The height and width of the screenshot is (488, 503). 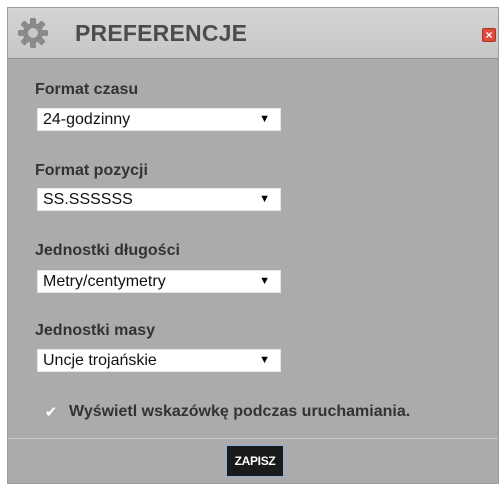 What do you see at coordinates (87, 89) in the screenshot?
I see `time-format-label: Format czasu` at bounding box center [87, 89].